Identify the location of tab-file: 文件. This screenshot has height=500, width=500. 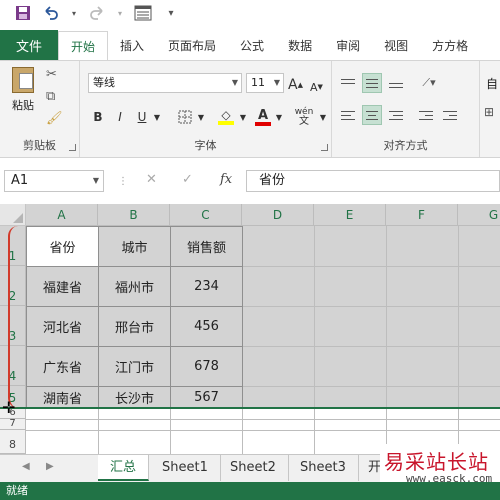
(29, 45).